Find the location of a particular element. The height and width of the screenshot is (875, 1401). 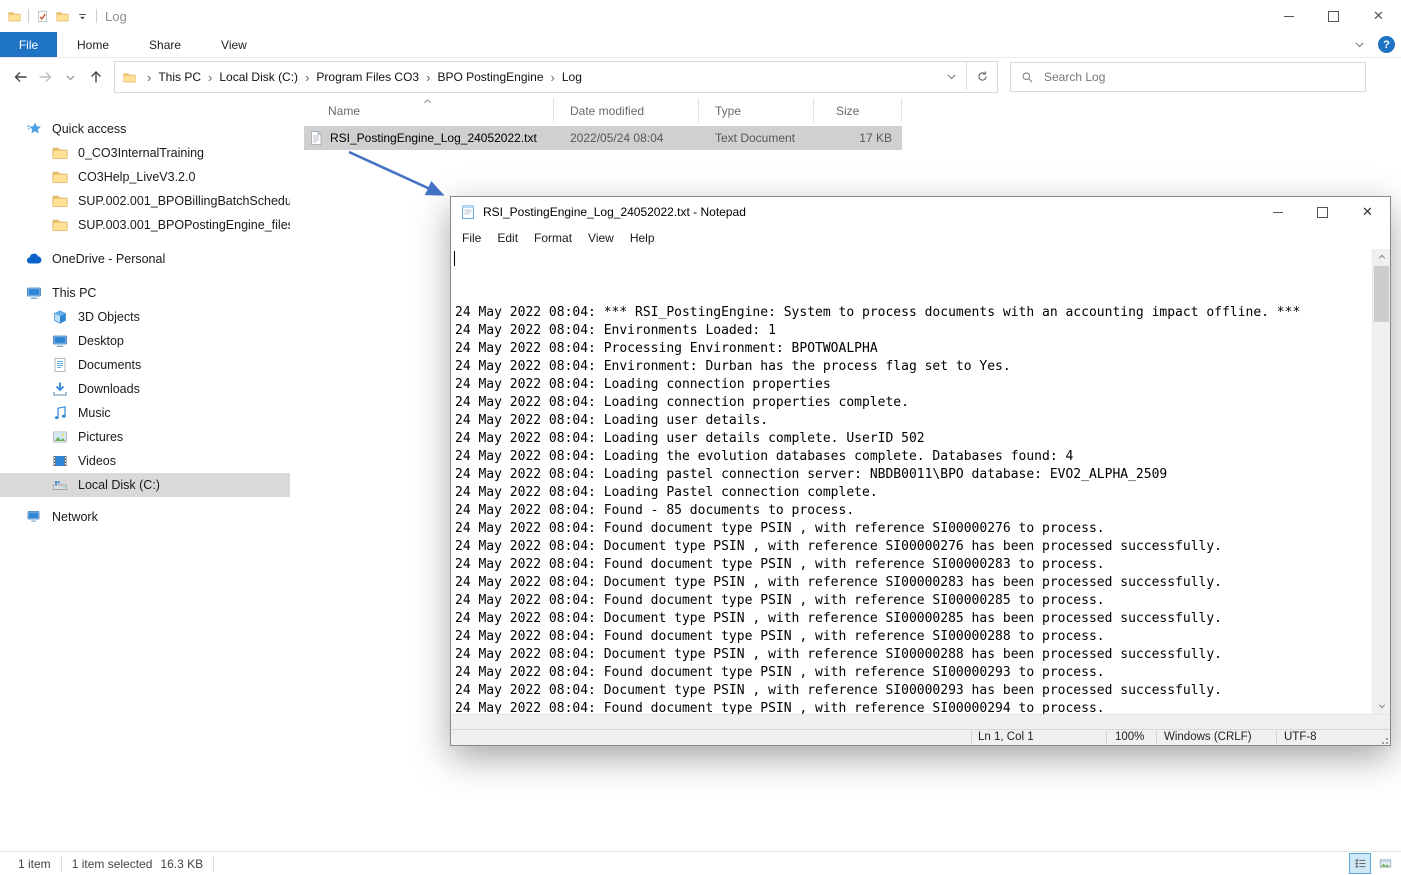

sidebar-item-local-disk-c: Local Disk (C:) is located at coordinates (145, 485).